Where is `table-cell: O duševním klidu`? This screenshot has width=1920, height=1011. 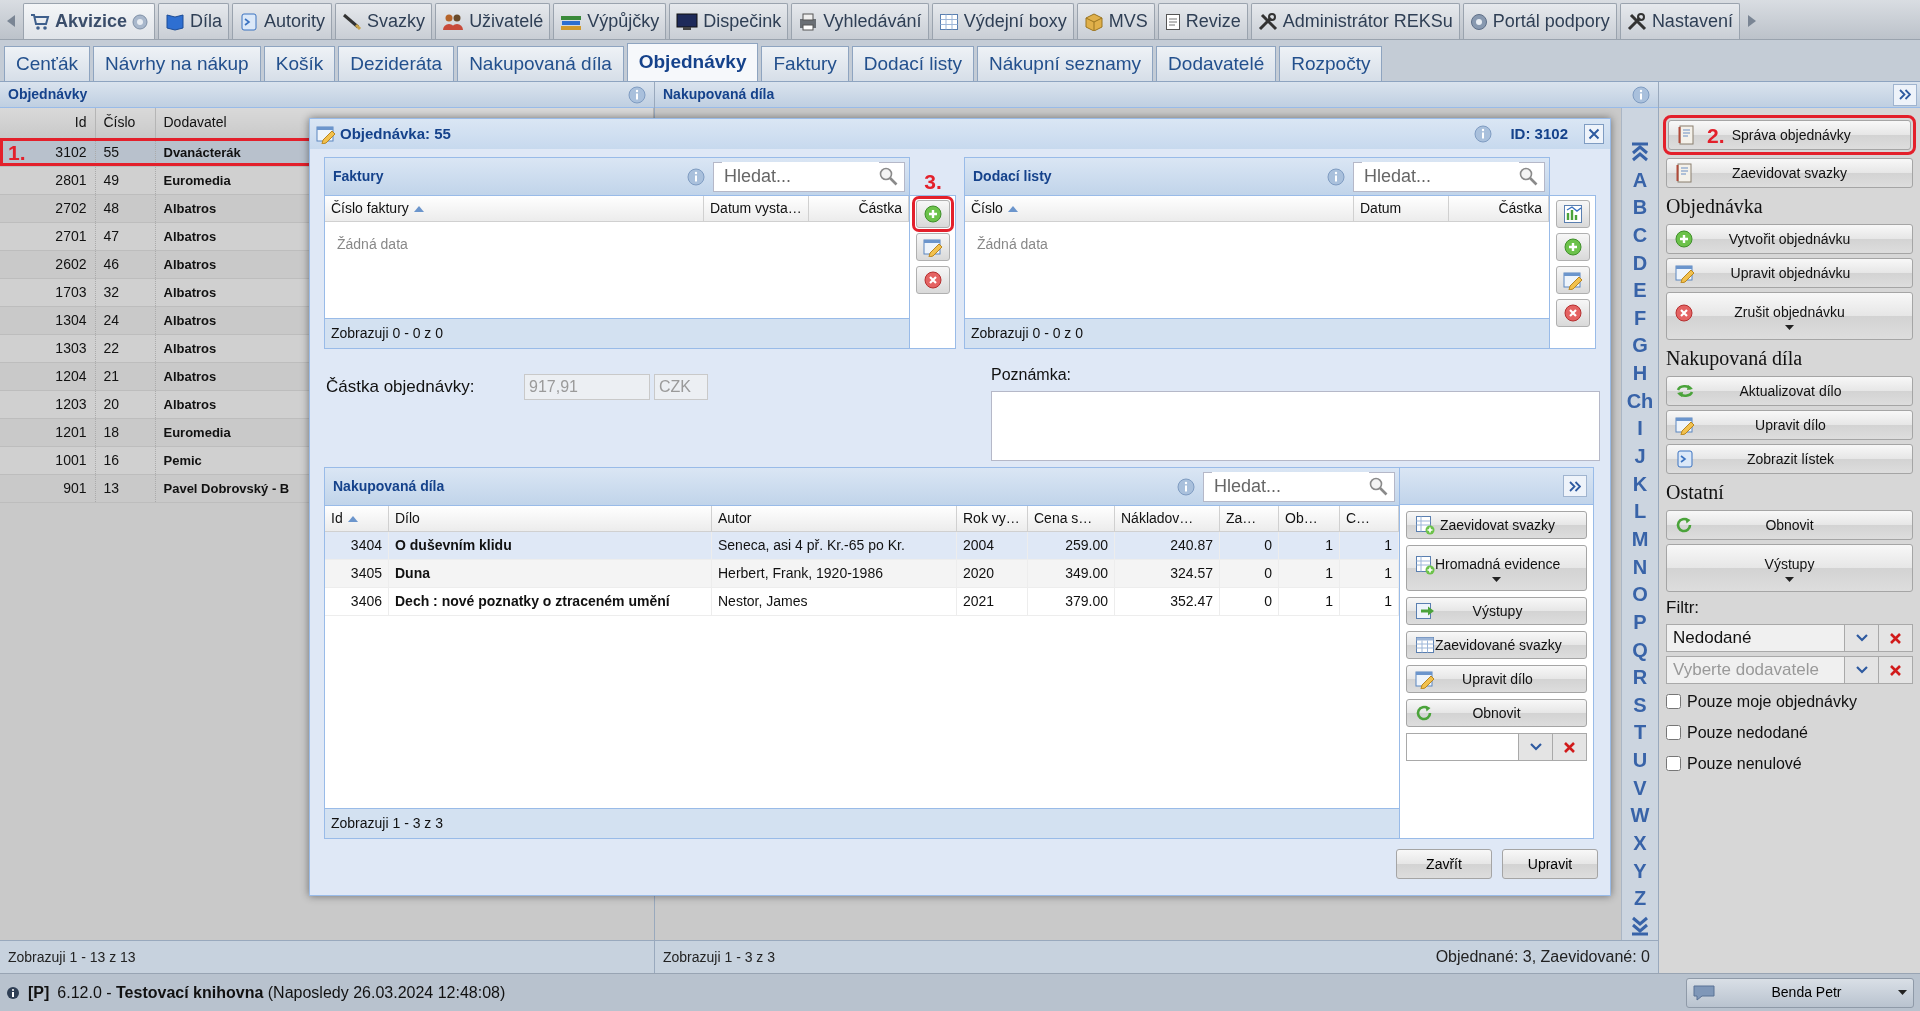
table-cell: O duševním klidu is located at coordinates (550, 545).